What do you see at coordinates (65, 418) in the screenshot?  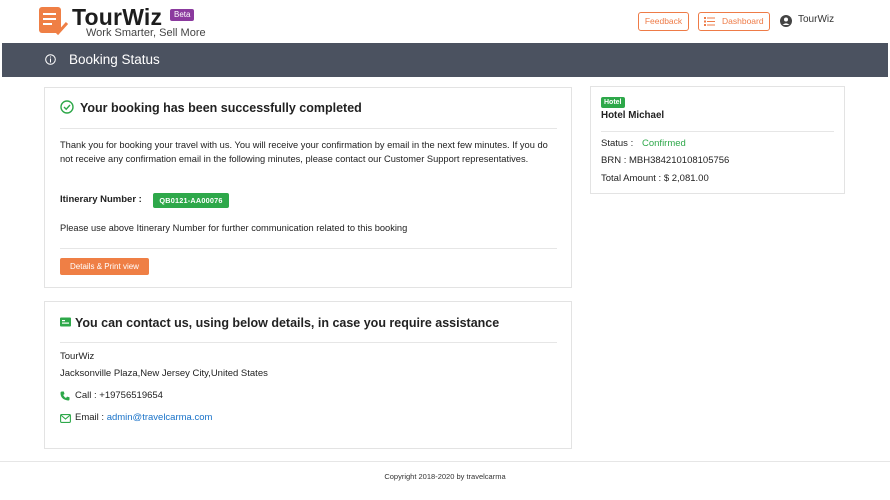 I see `envelope-icon` at bounding box center [65, 418].